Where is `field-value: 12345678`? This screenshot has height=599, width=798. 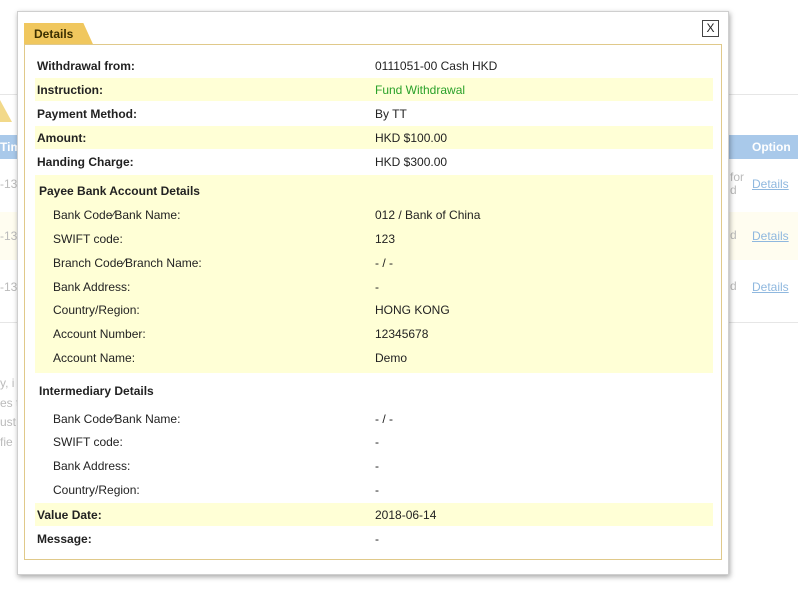 field-value: 12345678 is located at coordinates (402, 334).